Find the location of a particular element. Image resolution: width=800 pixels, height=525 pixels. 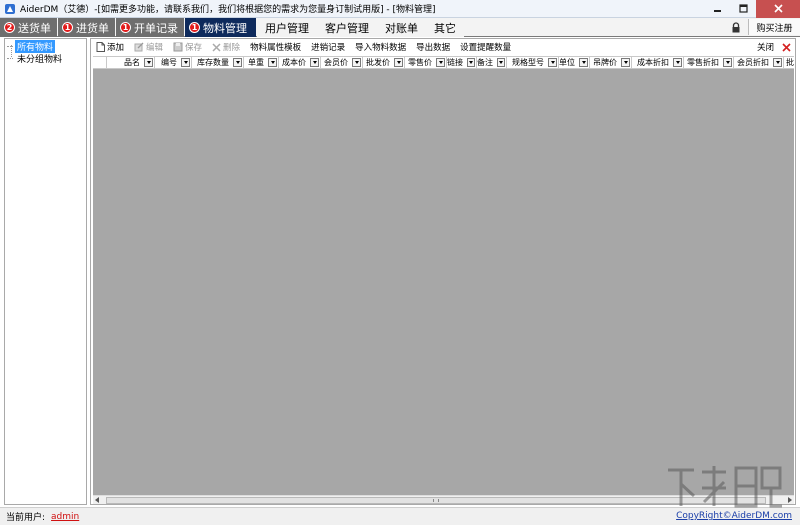

buy-register-button: 购买注册 is located at coordinates (774, 27).